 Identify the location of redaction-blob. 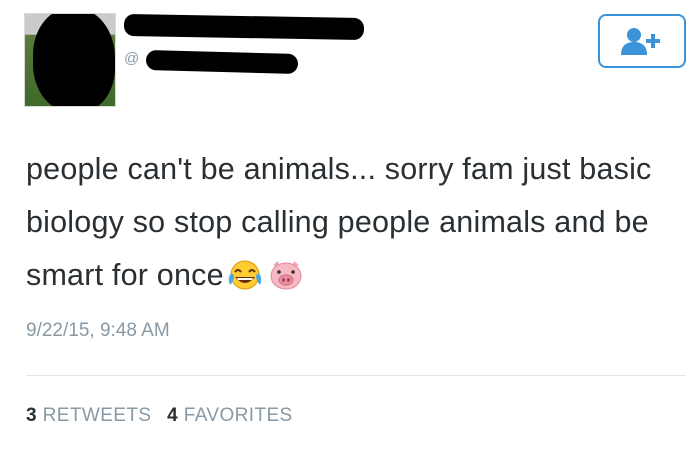
(74, 60).